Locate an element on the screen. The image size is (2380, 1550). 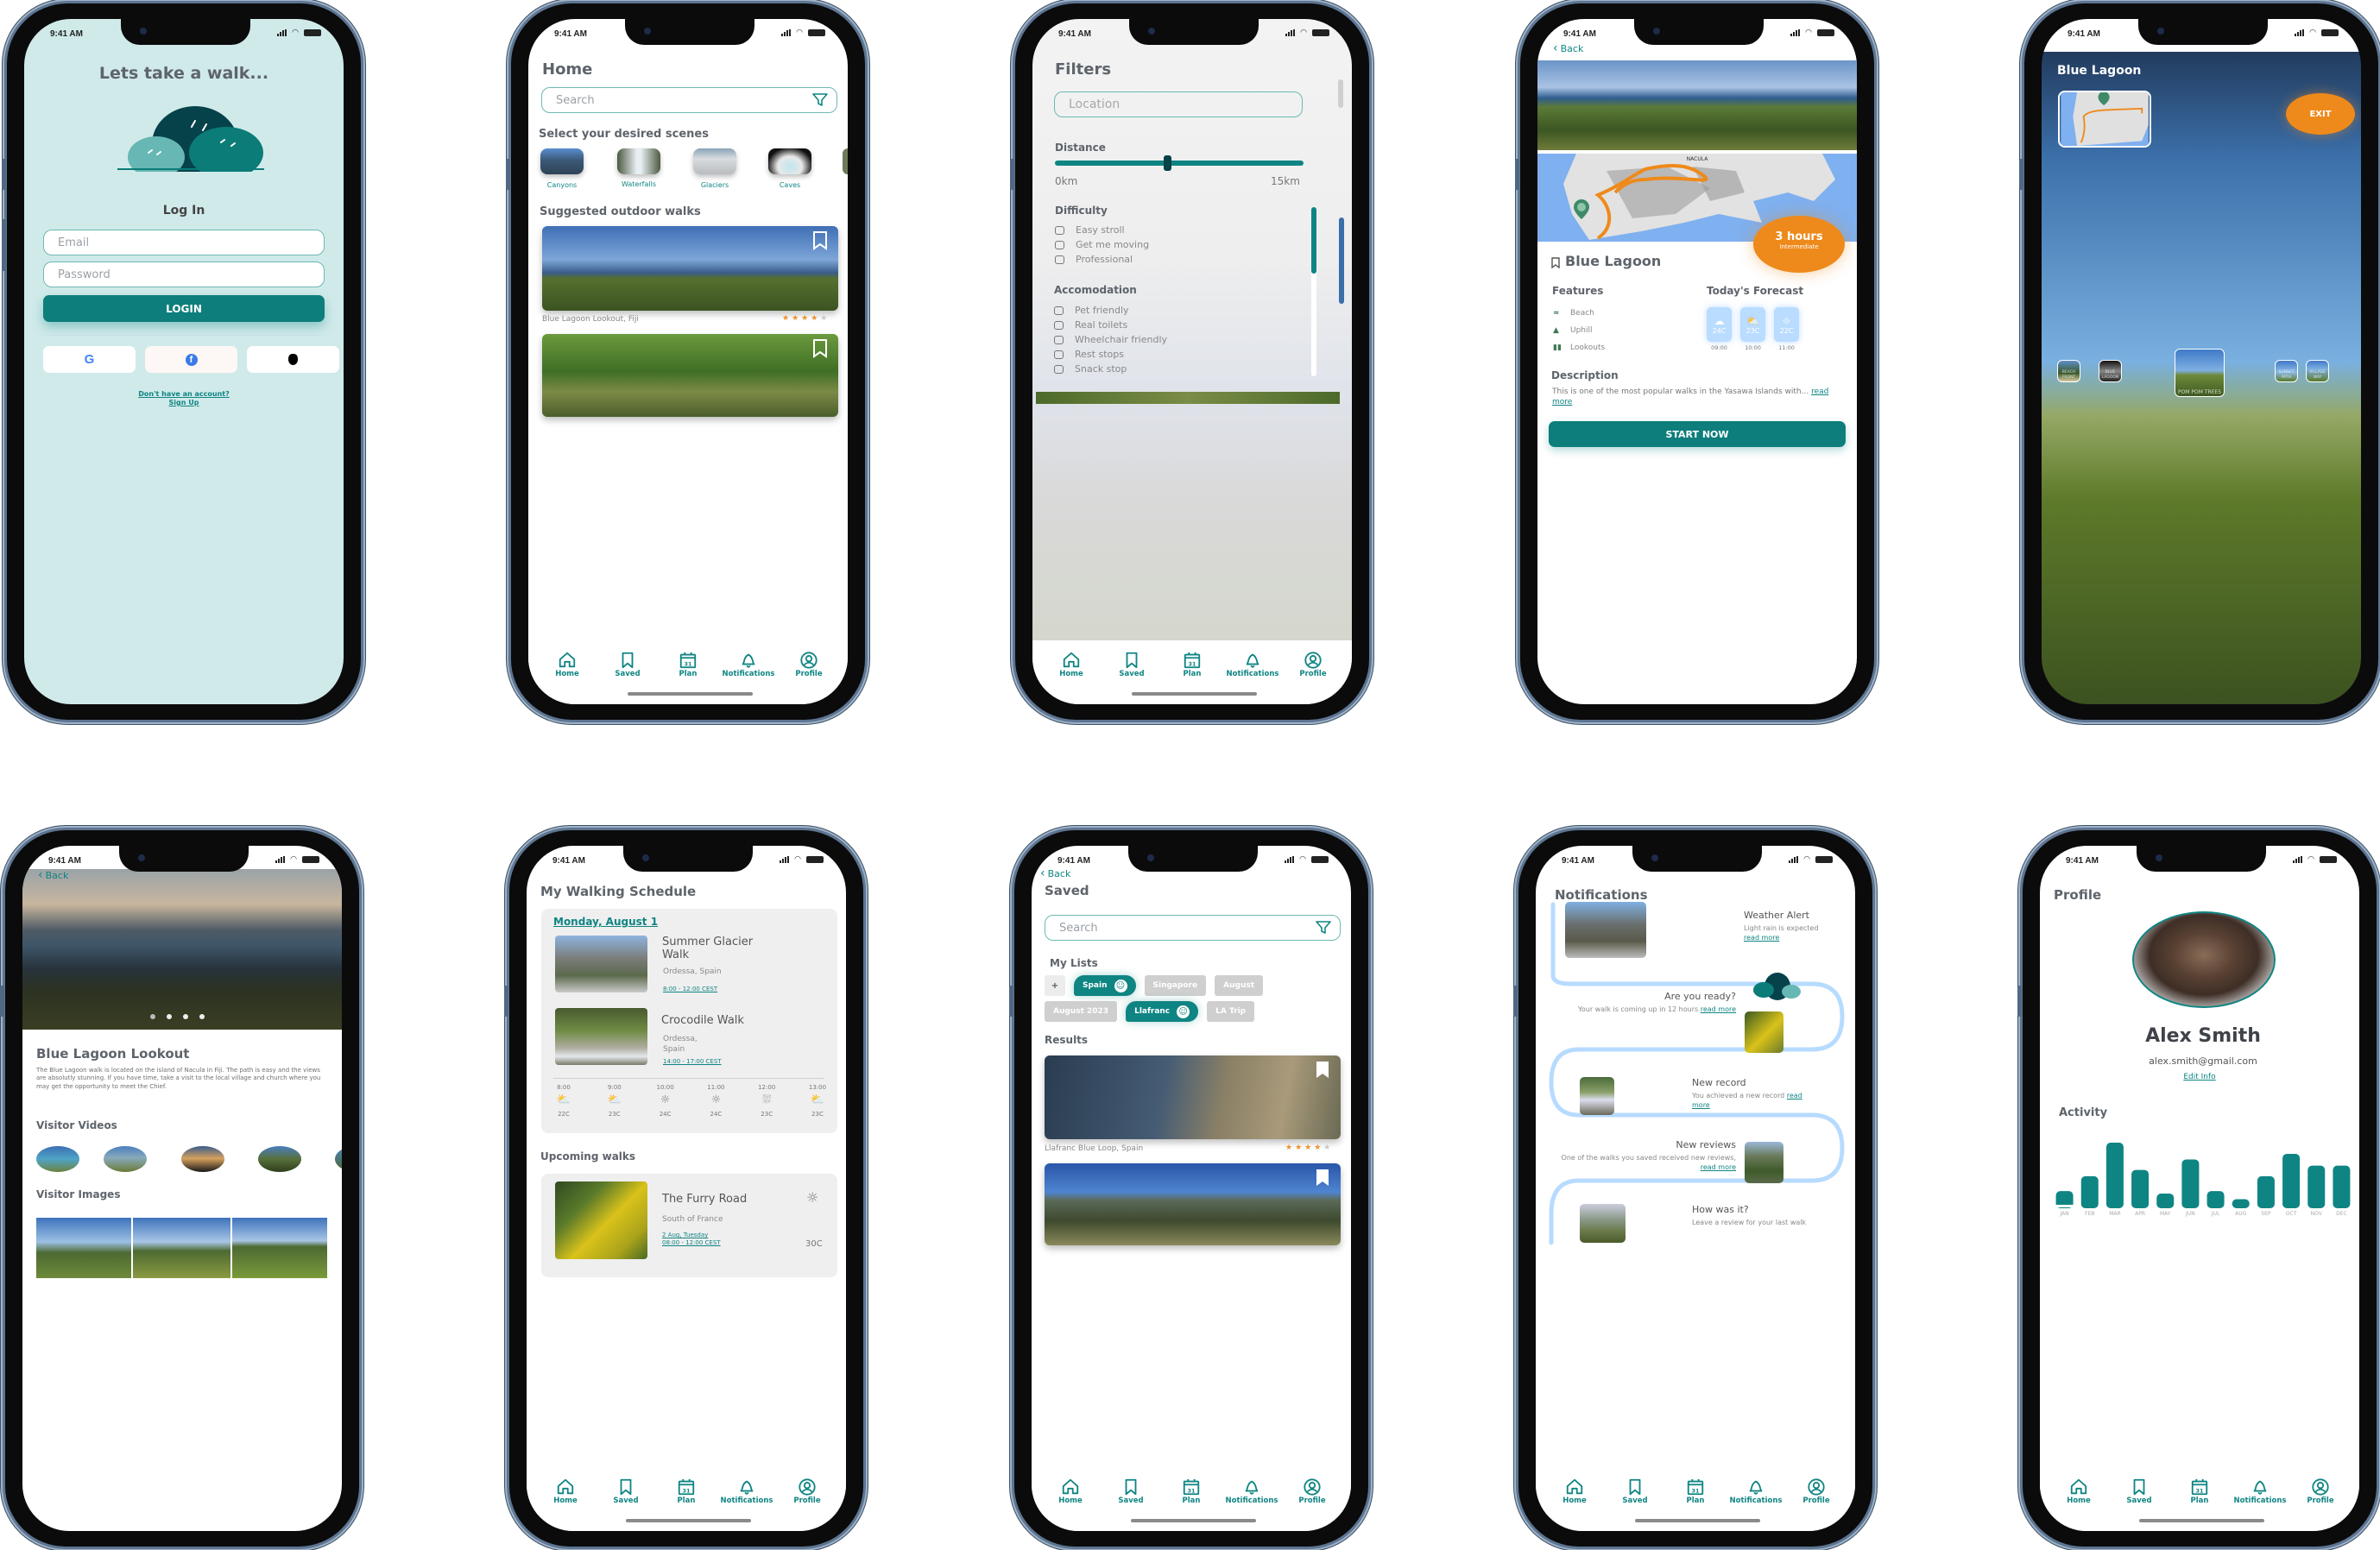
photo-thumbnail: BEACH FRONT is located at coordinates (2068, 371).